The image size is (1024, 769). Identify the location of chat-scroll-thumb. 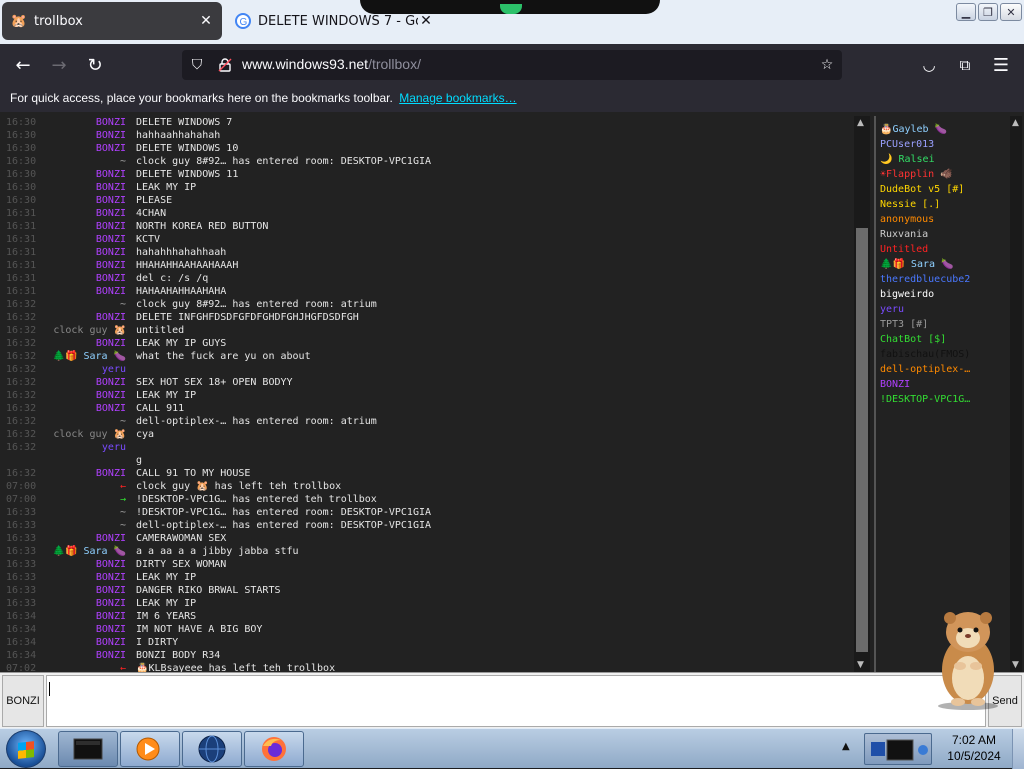
(862, 440).